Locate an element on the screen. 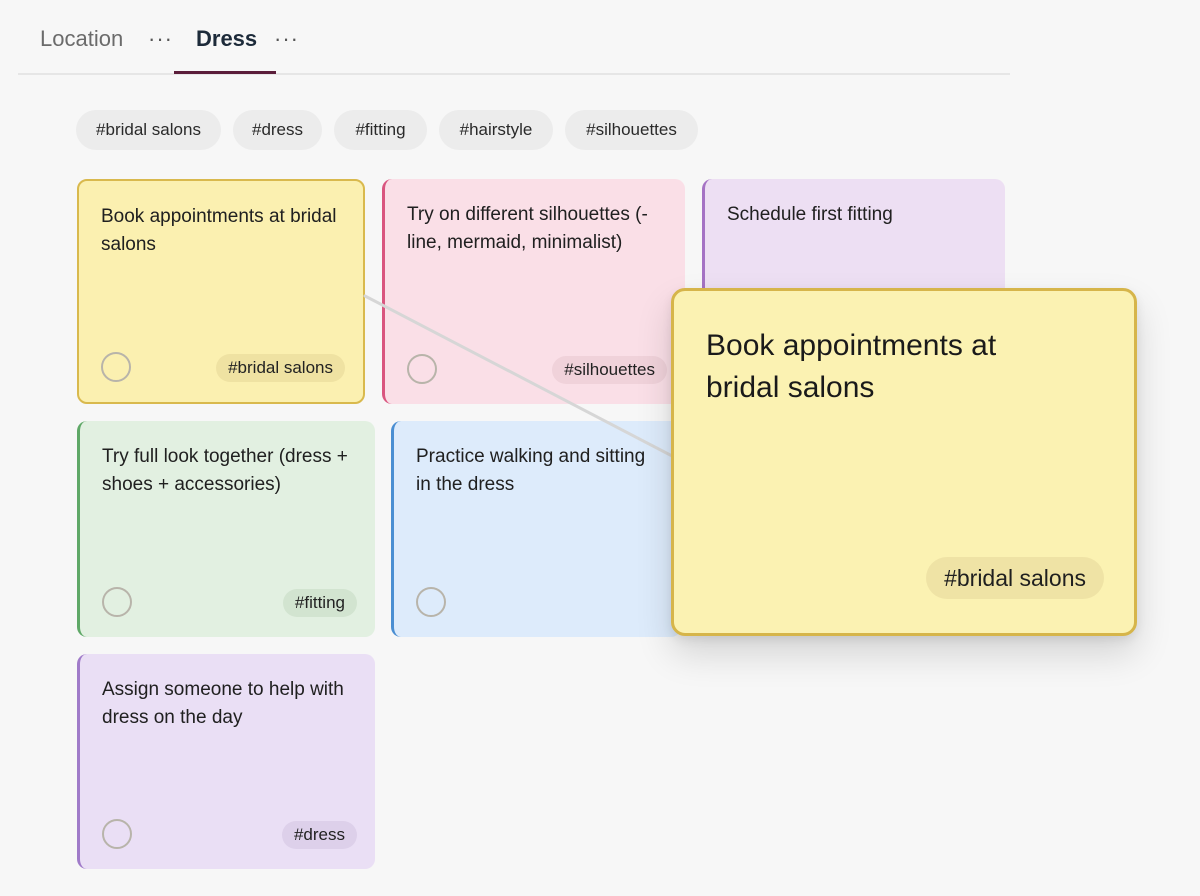 The height and width of the screenshot is (896, 1200). dragged-card-title: Book appointments at bridal salons is located at coordinates (851, 366).